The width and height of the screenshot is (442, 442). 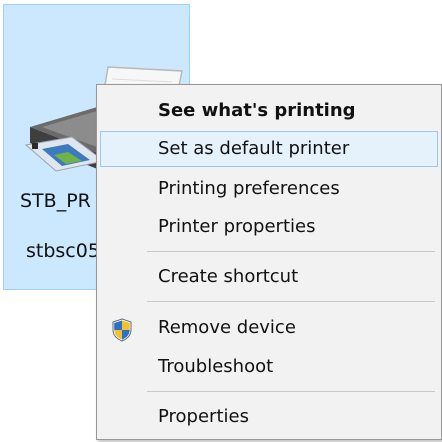 What do you see at coordinates (269, 189) in the screenshot?
I see `menu-item-printing-preferences: Printing preferences` at bounding box center [269, 189].